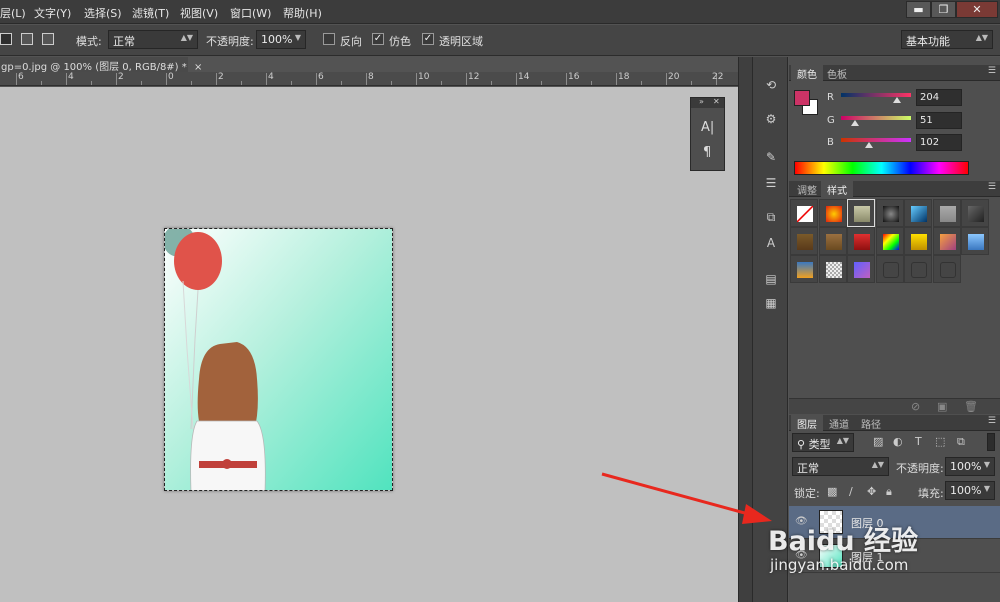 Image resolution: width=1000 pixels, height=602 pixels. Describe the element at coordinates (991, 442) in the screenshot. I see `filter-toggle` at that location.